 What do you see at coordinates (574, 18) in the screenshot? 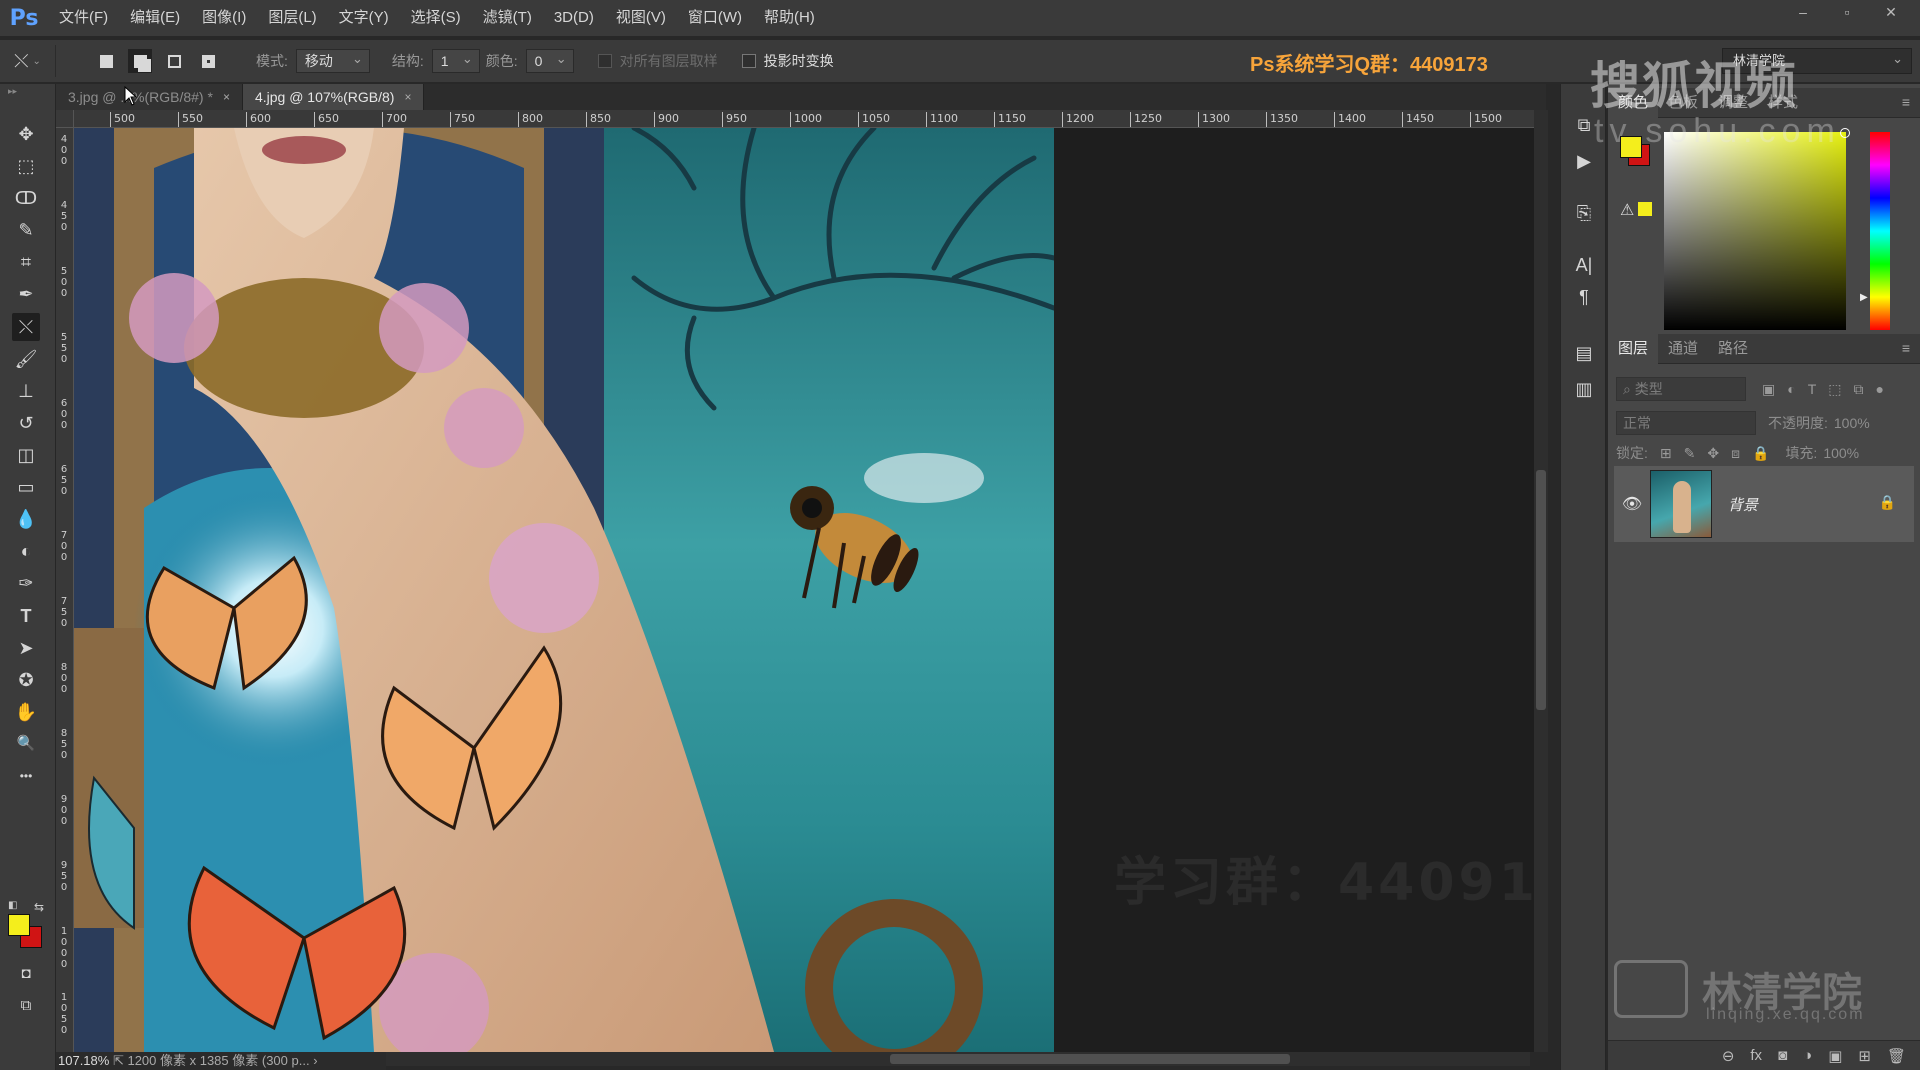
I see `menu-3d: 3D(D)` at bounding box center [574, 18].